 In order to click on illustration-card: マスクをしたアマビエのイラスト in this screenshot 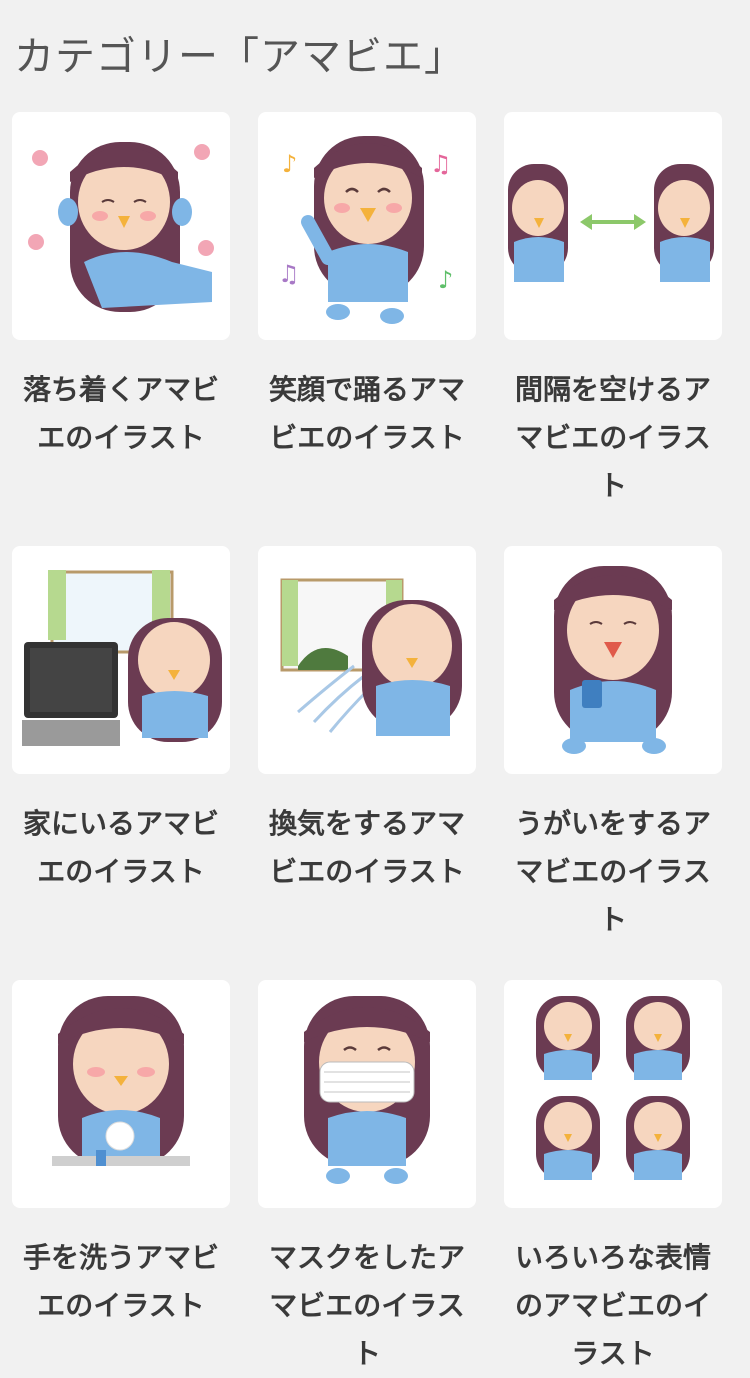, I will do `click(368, 1179)`.